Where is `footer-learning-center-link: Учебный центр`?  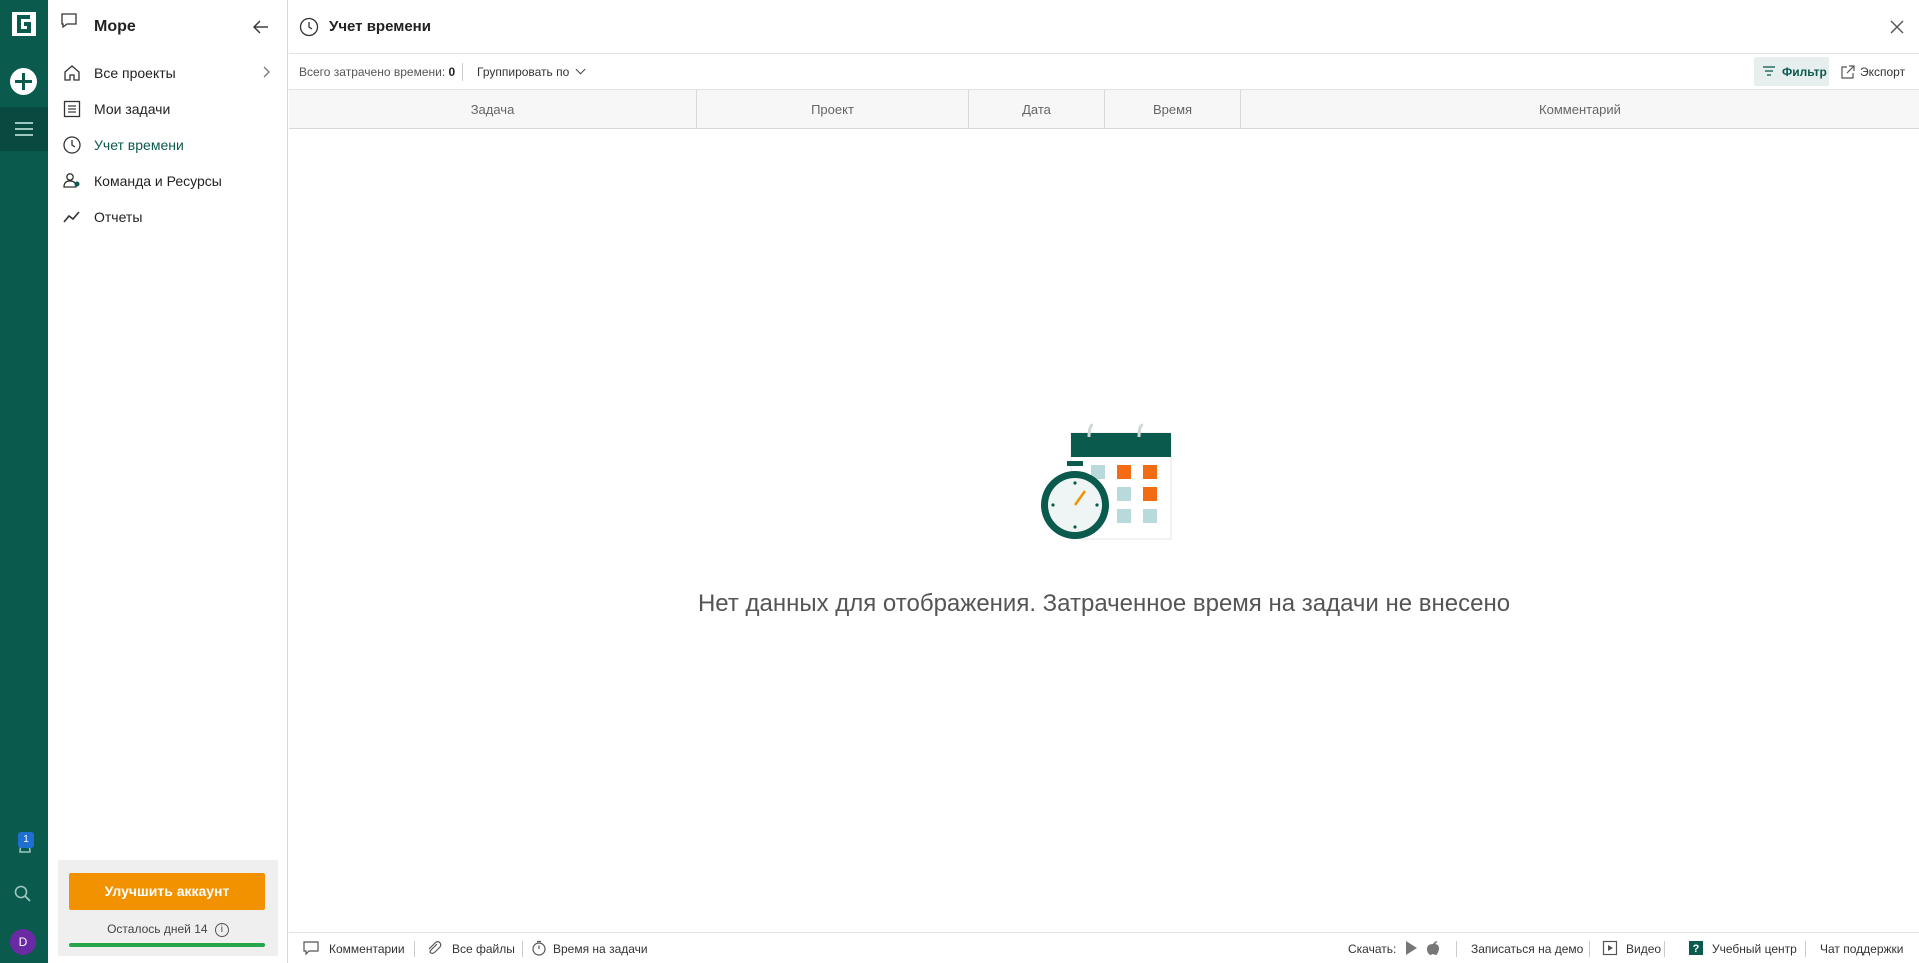 footer-learning-center-link: Учебный центр is located at coordinates (1754, 949).